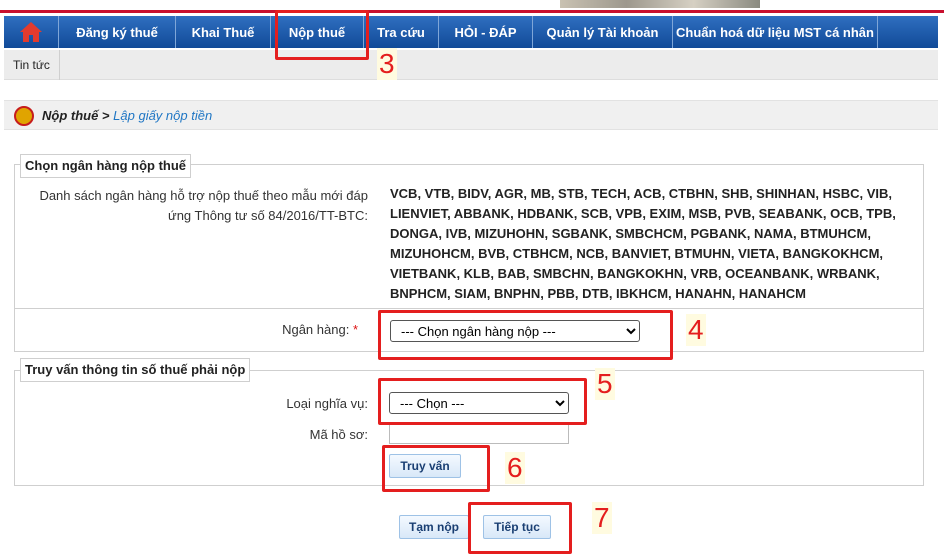 Image resolution: width=944 pixels, height=556 pixels. I want to click on nav-item-chuan-hoa-mst: Chuẩn hoá dữ liệu MST cá nhân, so click(775, 32).